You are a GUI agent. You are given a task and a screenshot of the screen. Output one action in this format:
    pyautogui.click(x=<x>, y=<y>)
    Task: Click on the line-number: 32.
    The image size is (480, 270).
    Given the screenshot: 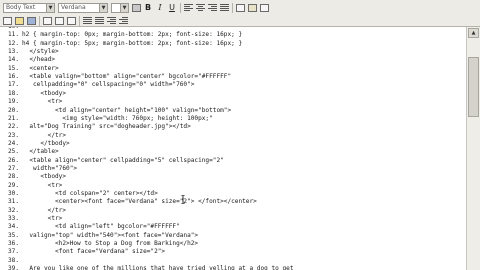 What is the action you would take?
    pyautogui.click(x=13, y=210)
    